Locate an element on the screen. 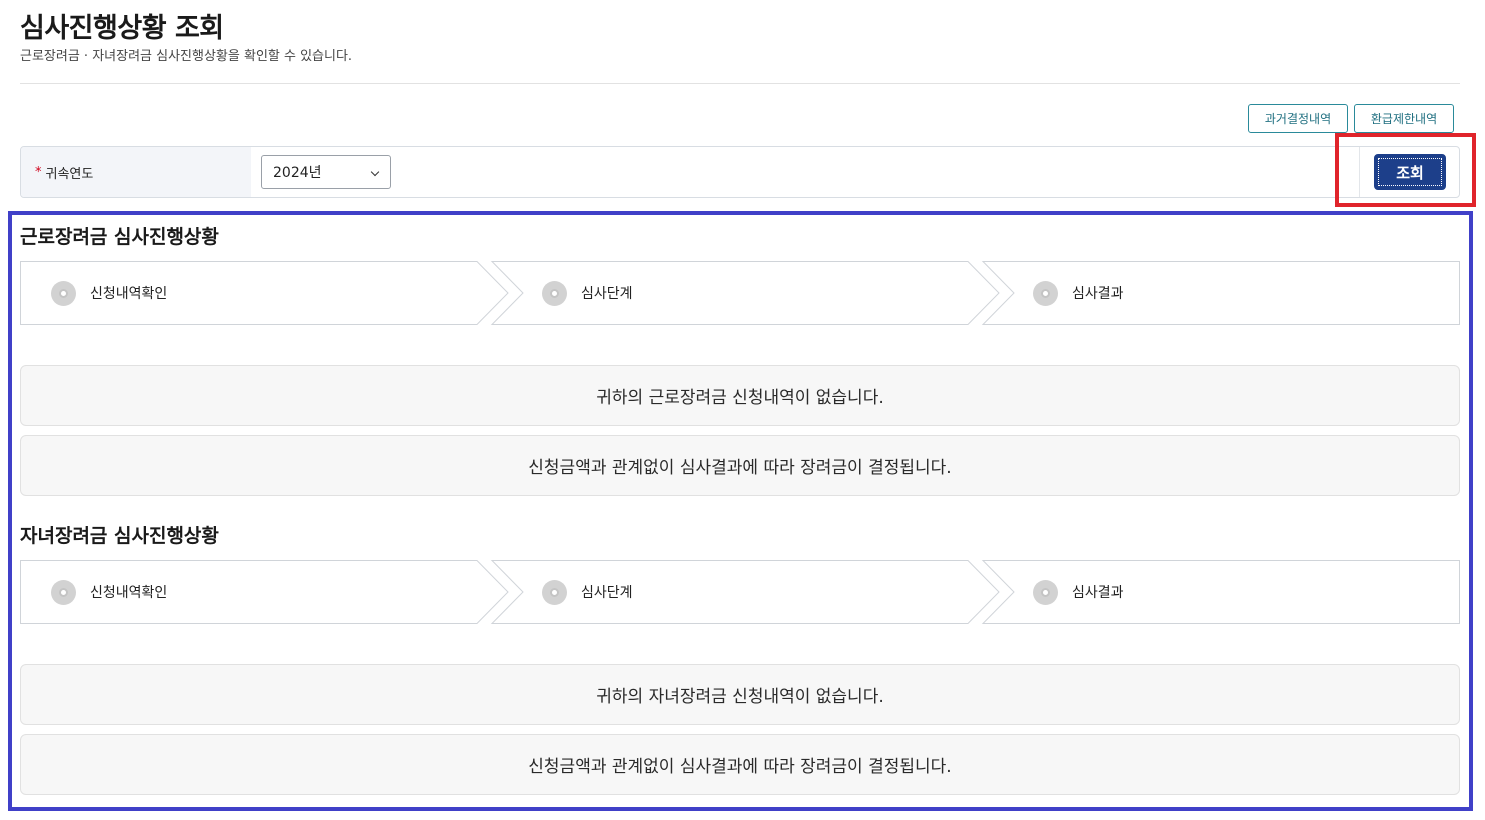  search-form: * 귀속연도 2024년 조회 is located at coordinates (740, 172).